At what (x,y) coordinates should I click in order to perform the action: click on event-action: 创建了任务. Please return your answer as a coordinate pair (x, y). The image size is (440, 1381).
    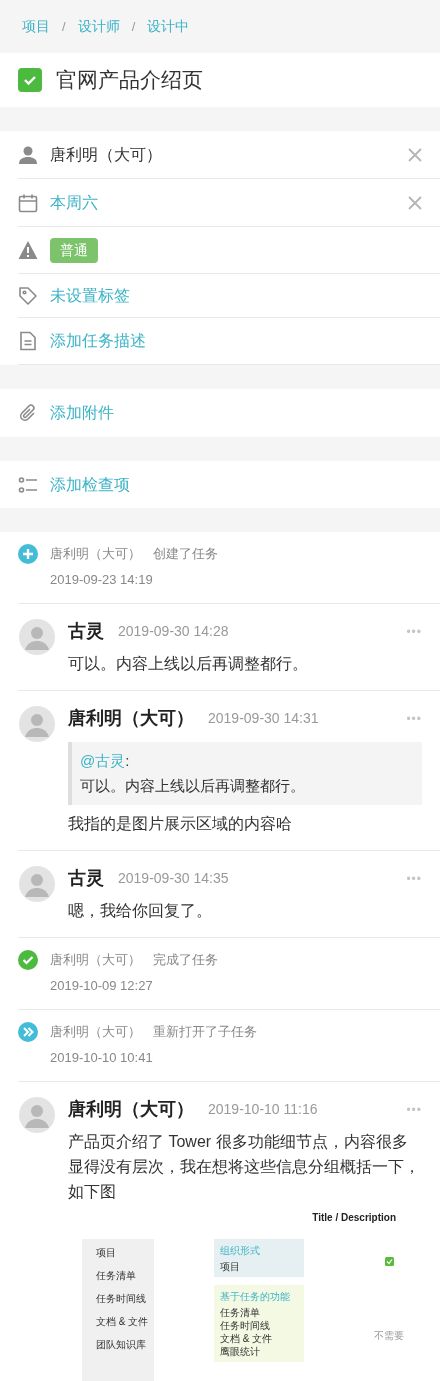
    Looking at the image, I should click on (185, 554).